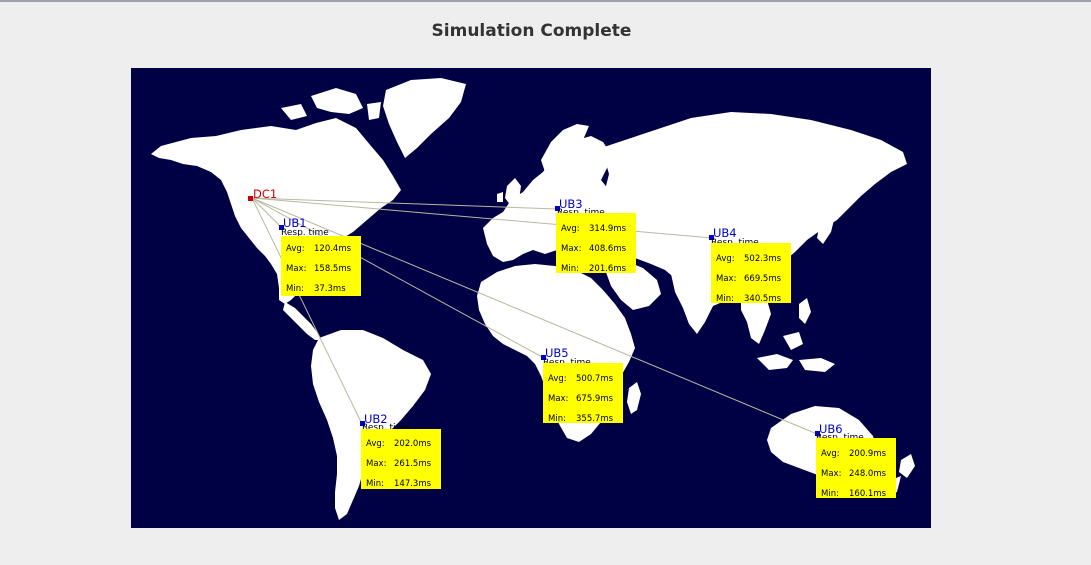  I want to click on userbase-ub2-stats-box: Avg: 202.0ms Max: 261.5ms Min: 147.3ms, so click(401, 459).